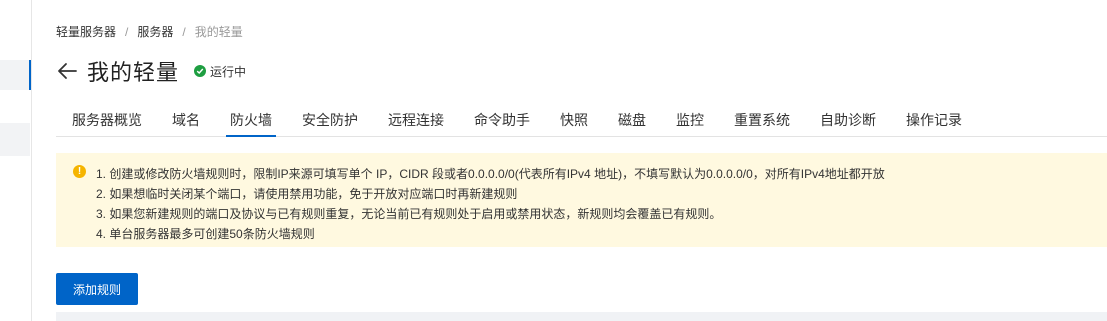 Image resolution: width=1107 pixels, height=321 pixels. I want to click on status-badge: 运行中, so click(220, 71).